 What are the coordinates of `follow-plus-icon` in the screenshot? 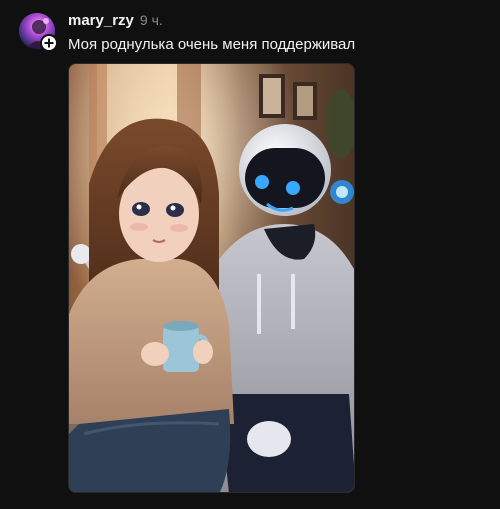 It's located at (49, 43).